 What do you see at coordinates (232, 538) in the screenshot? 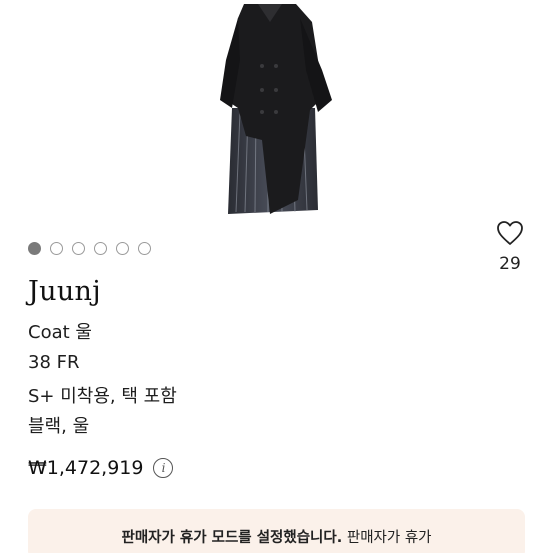
I see `notice-bold-text: 판매자가 휴가 모드를 설정했습니다.` at bounding box center [232, 538].